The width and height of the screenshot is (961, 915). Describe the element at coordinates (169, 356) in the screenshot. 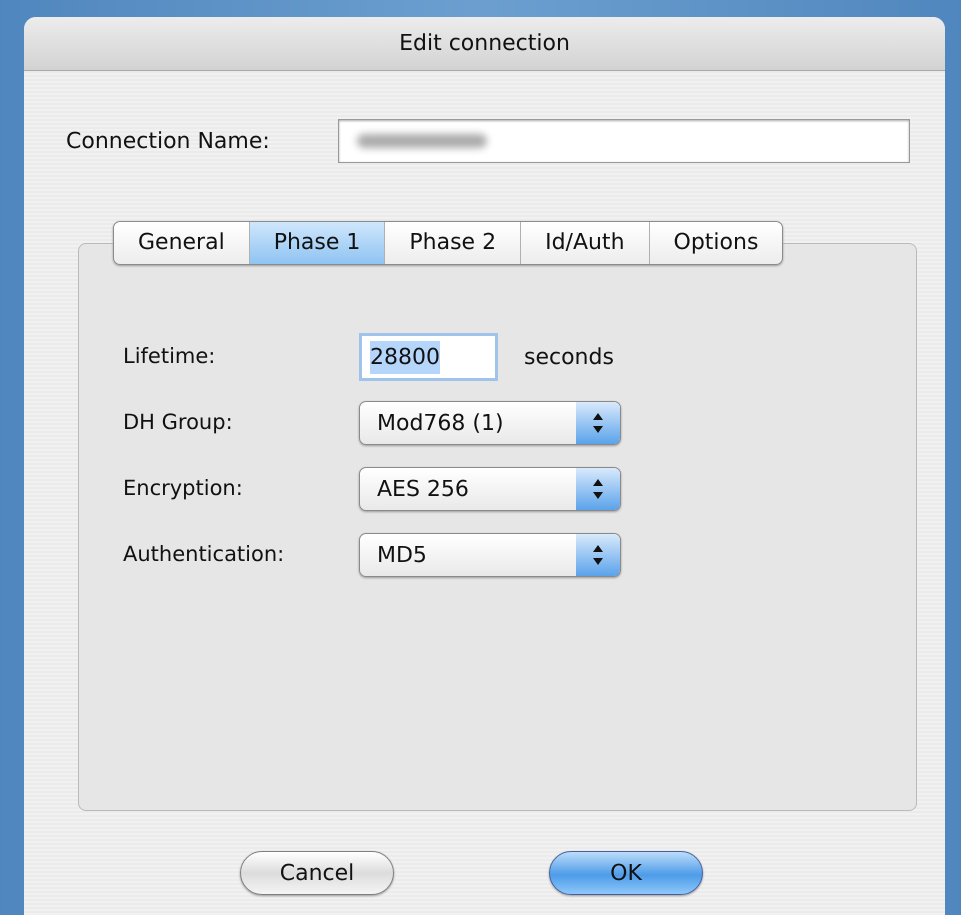

I see `field-label: Lifetime:` at that location.